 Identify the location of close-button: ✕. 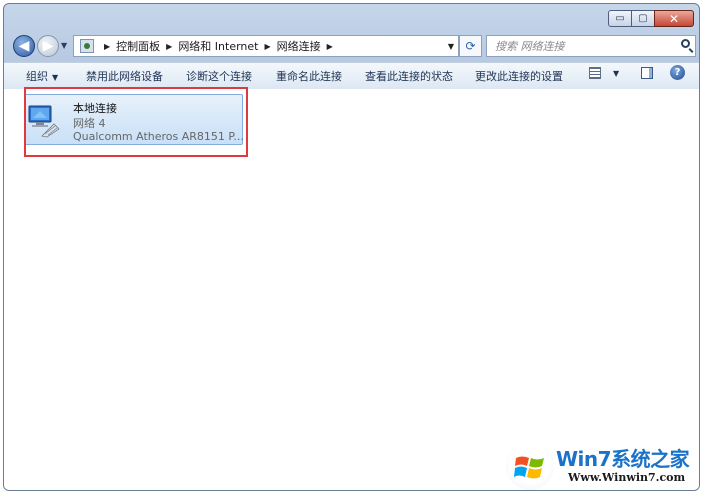
(674, 18).